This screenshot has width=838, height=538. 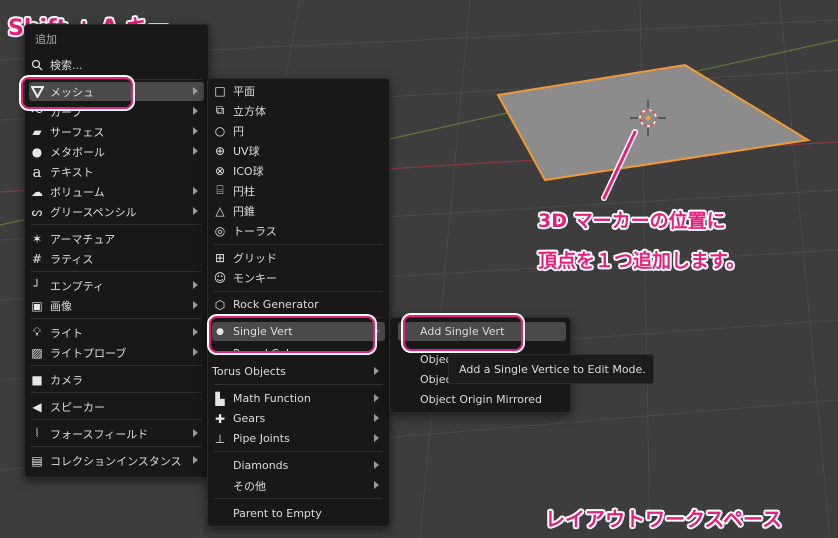 I want to click on grease-pencil-icon: ᔕ, so click(x=37, y=211).